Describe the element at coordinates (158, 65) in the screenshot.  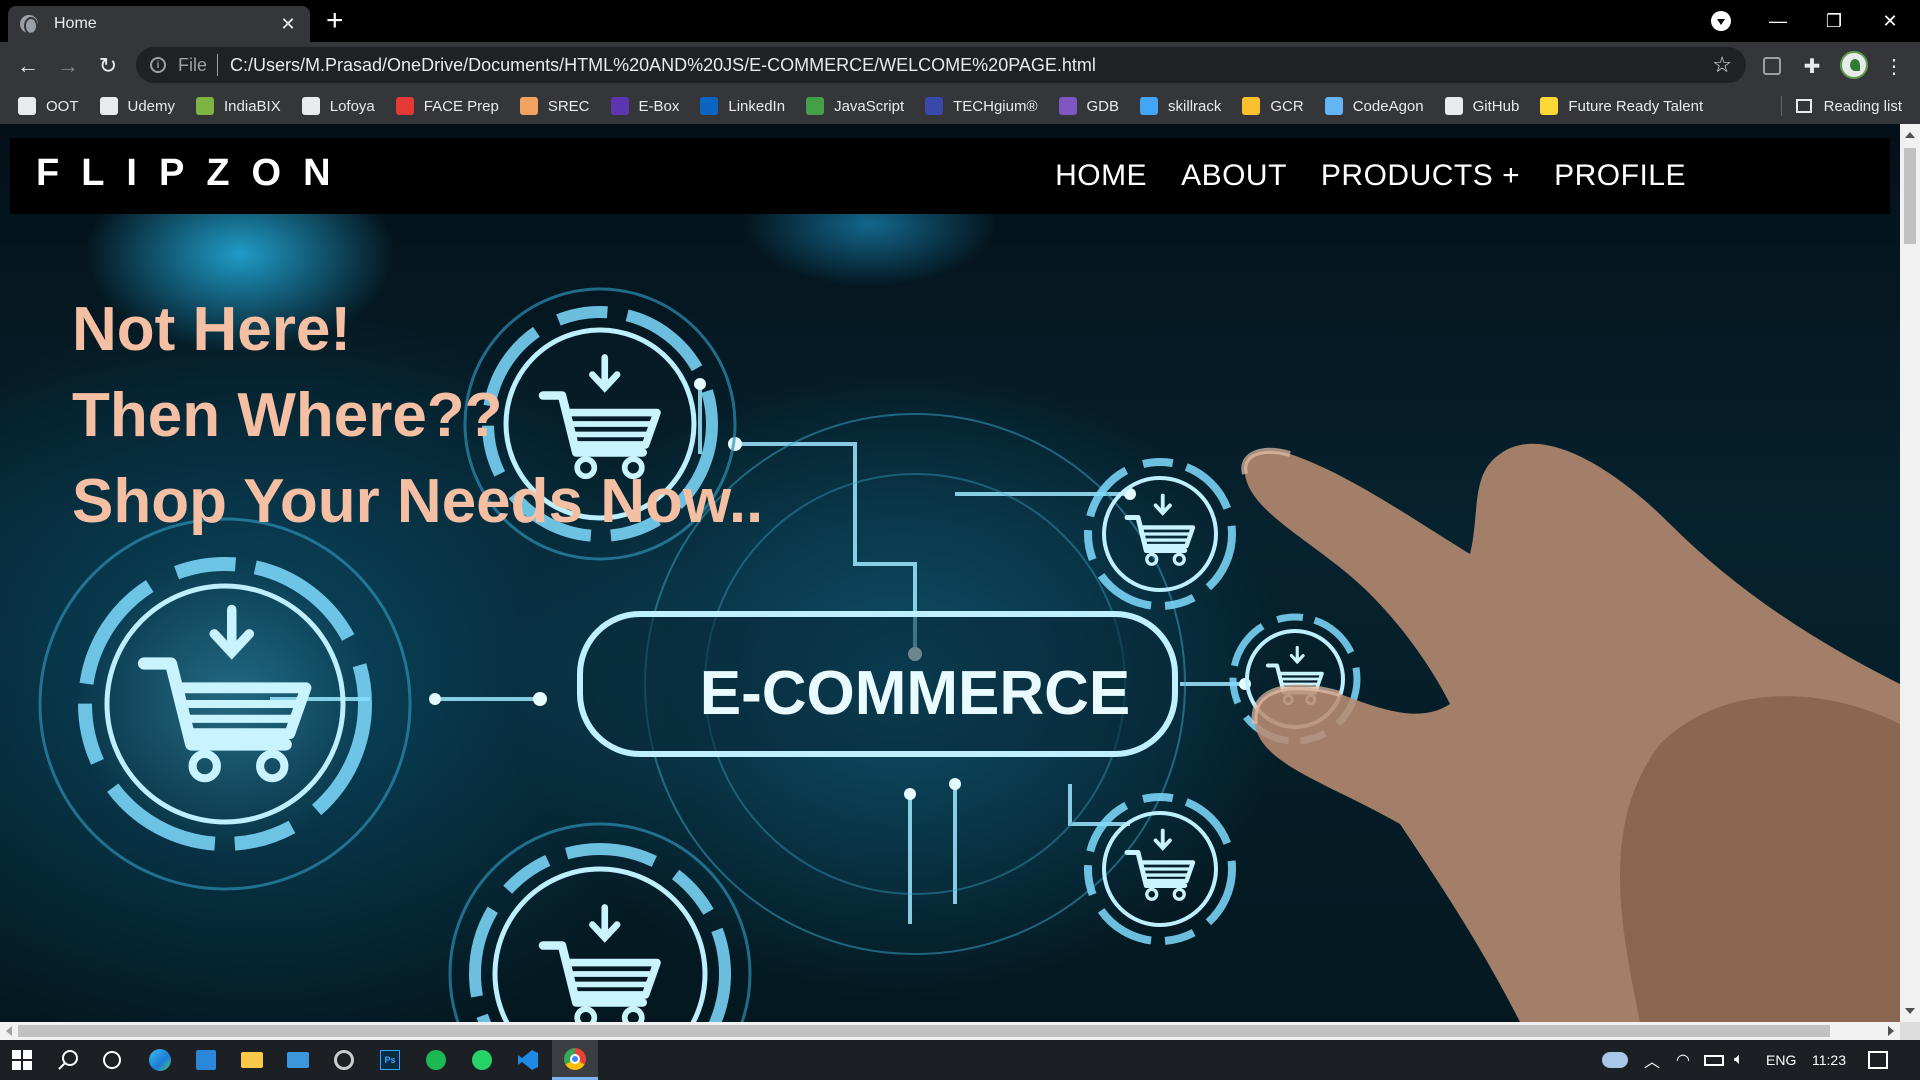
I see `info-icon: i` at that location.